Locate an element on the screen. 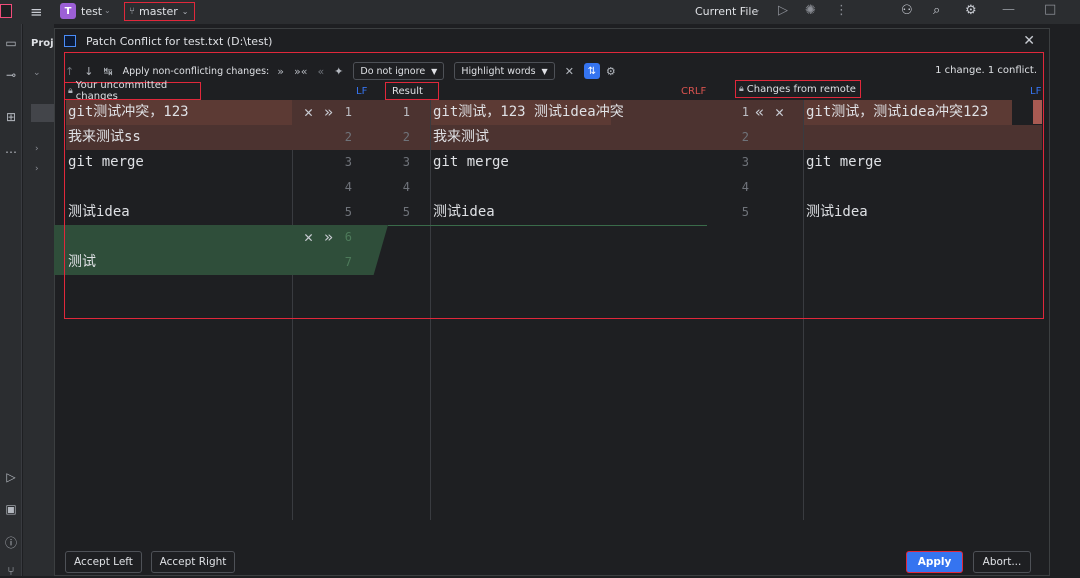 This screenshot has height=578, width=1080. accept-right-button: Accept Right is located at coordinates (193, 562).